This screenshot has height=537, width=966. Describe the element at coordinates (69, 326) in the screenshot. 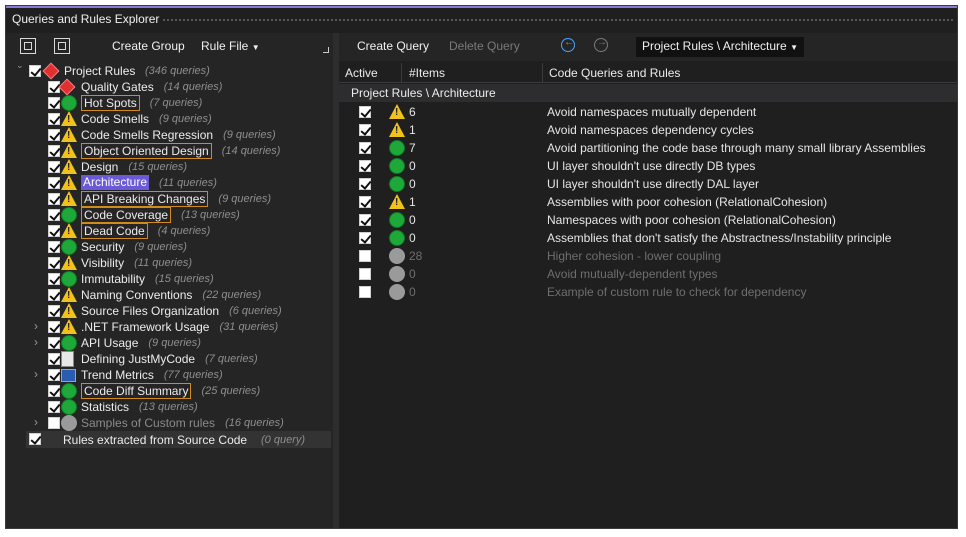

I see `warning-icon` at that location.